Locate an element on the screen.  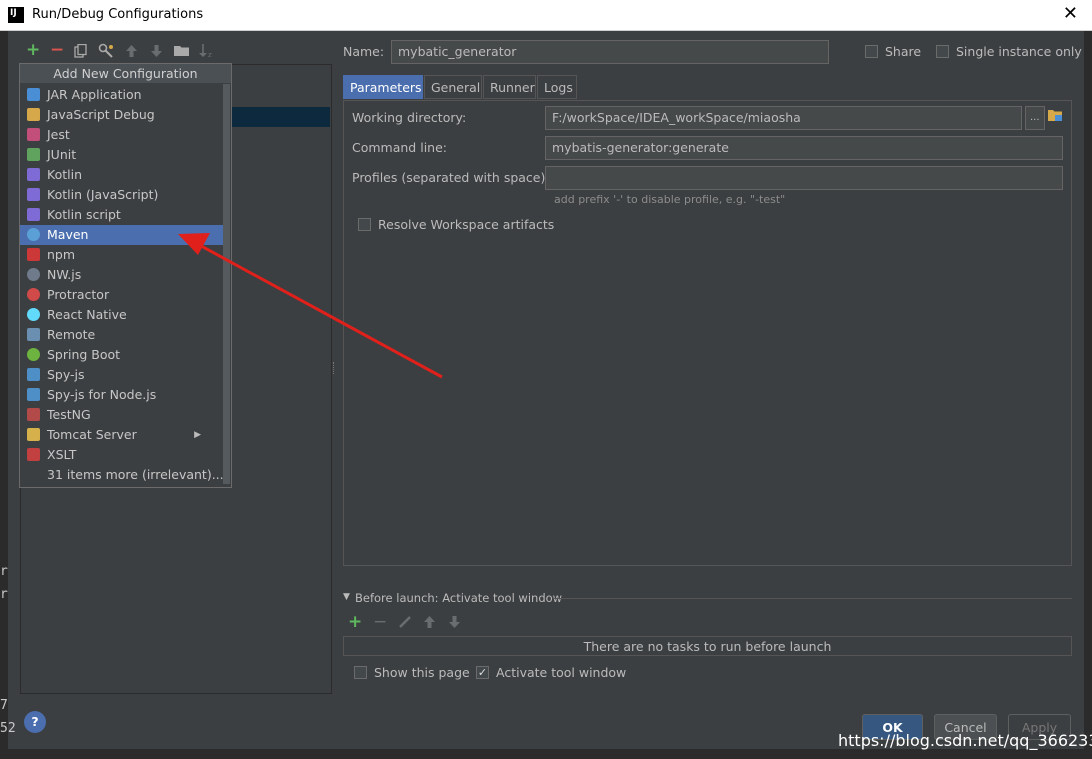
javascript-debug-icon is located at coordinates (33, 114).